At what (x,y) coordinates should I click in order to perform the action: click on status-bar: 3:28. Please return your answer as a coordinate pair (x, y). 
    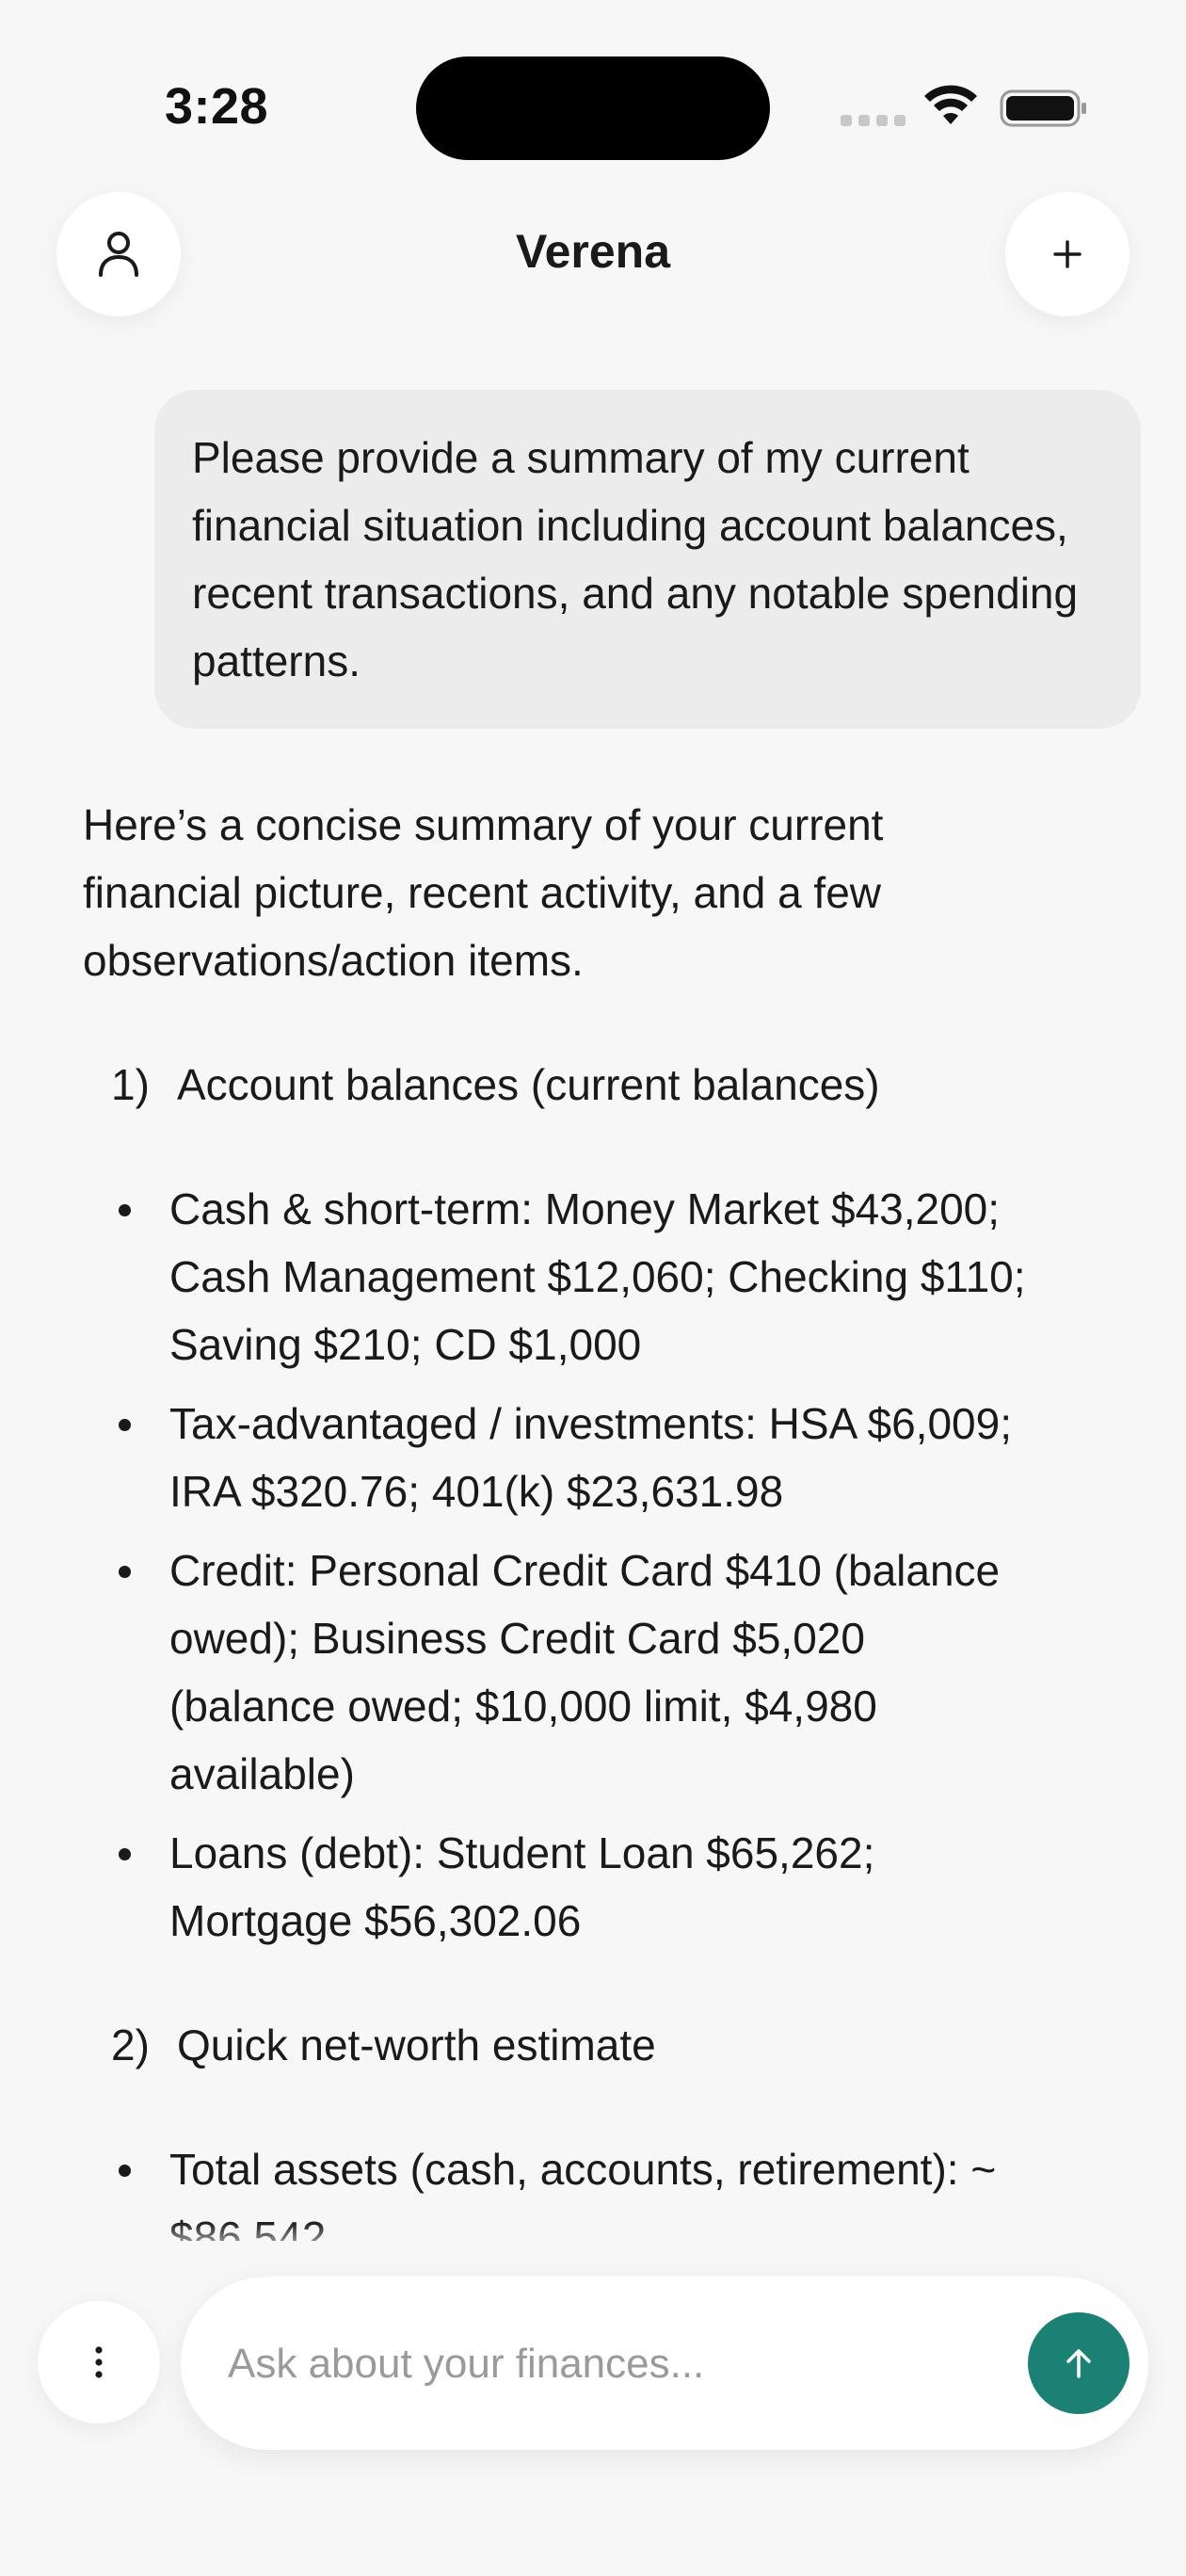
    Looking at the image, I should click on (593, 94).